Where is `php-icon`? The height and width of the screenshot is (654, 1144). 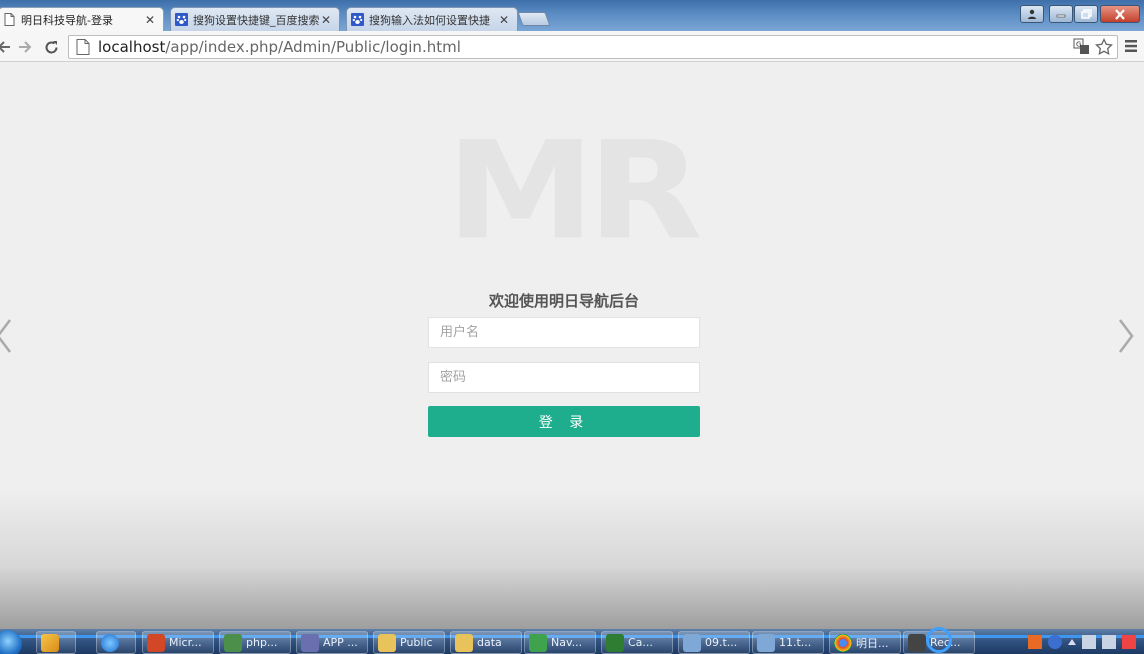
php-icon is located at coordinates (310, 642).